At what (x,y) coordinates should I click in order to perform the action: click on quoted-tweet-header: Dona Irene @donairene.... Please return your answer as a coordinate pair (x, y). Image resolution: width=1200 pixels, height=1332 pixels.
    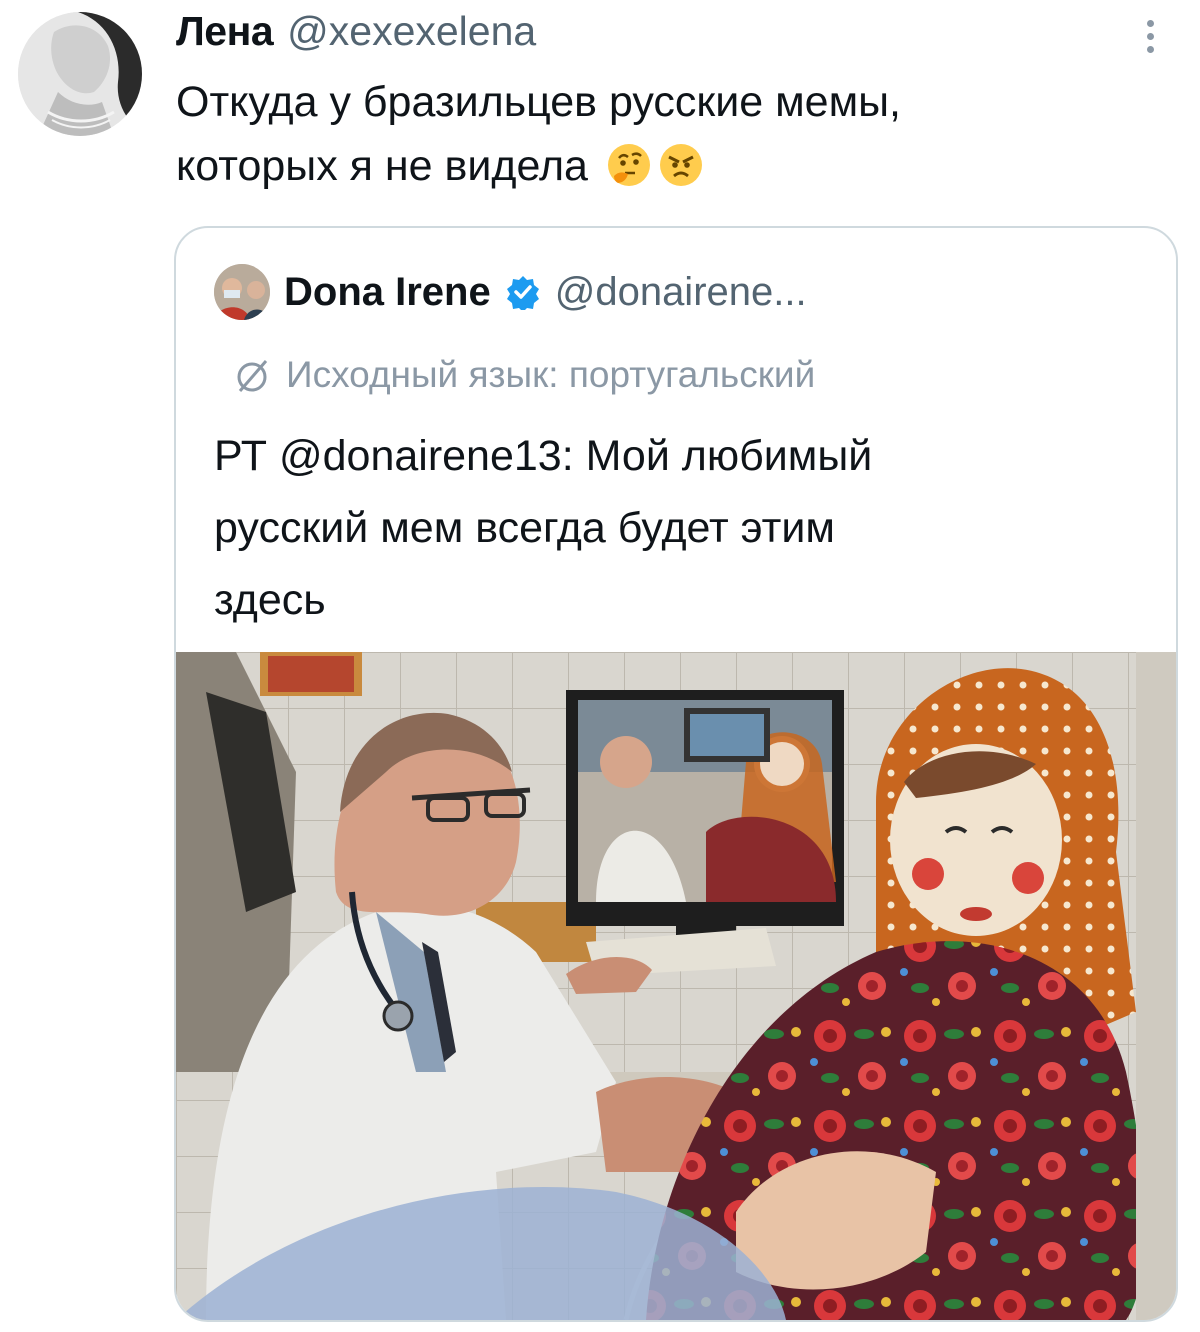
    Looking at the image, I should click on (510, 292).